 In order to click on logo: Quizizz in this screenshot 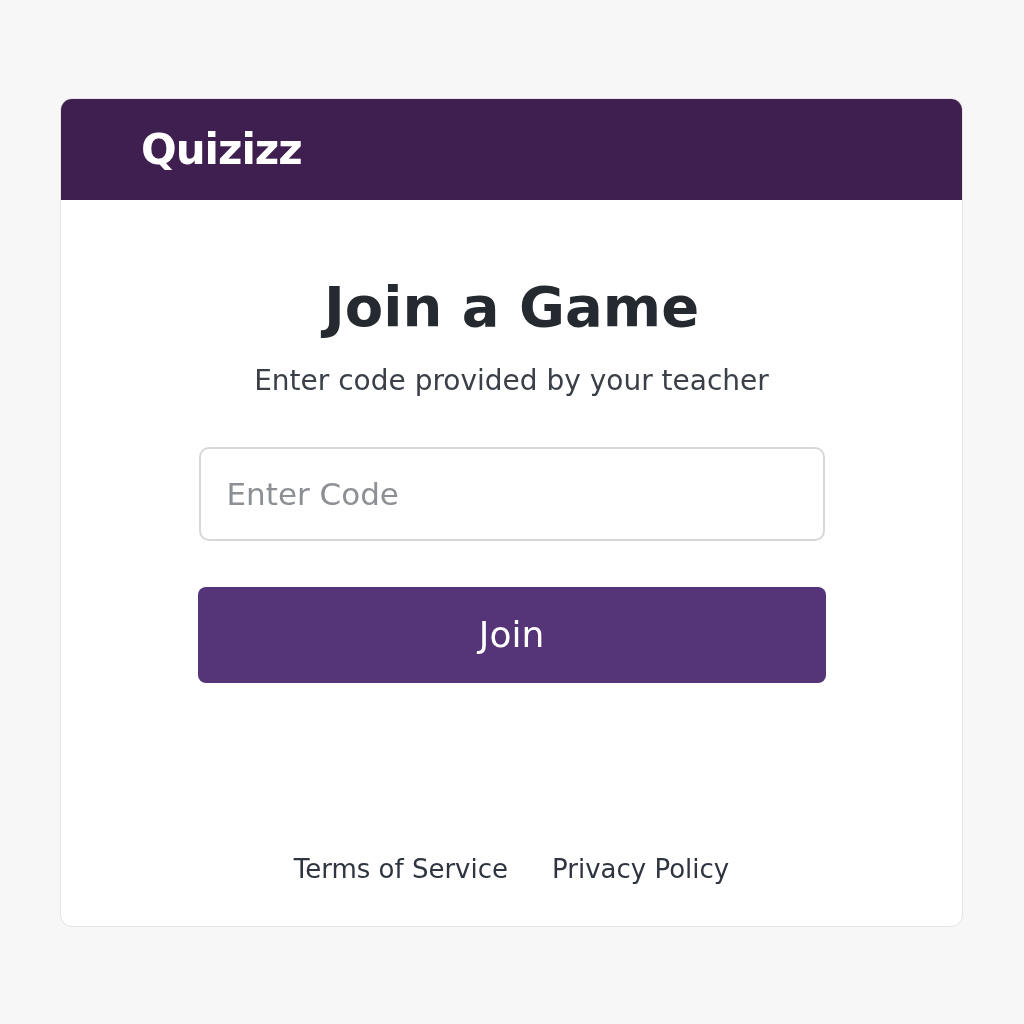, I will do `click(221, 149)`.